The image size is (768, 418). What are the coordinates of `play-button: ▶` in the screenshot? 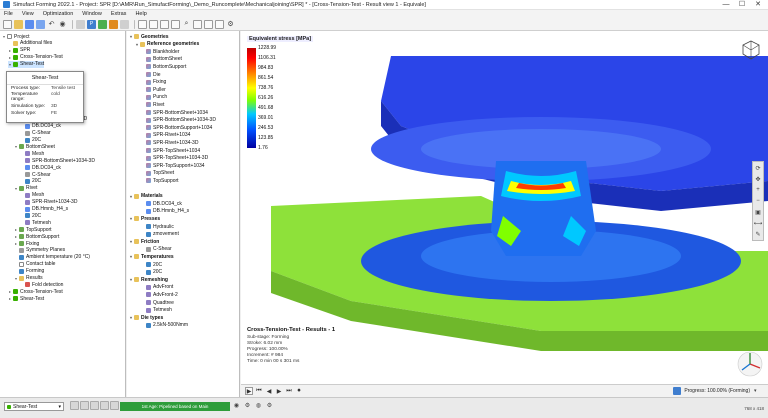 It's located at (249, 391).